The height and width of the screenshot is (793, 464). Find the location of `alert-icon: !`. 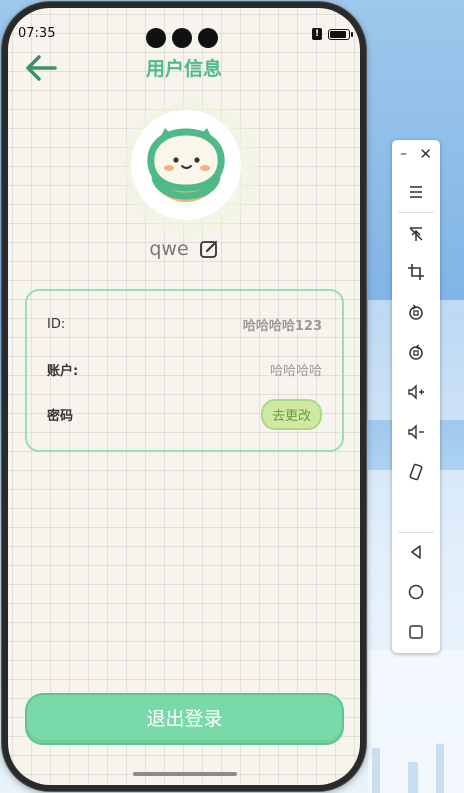

alert-icon: ! is located at coordinates (317, 34).